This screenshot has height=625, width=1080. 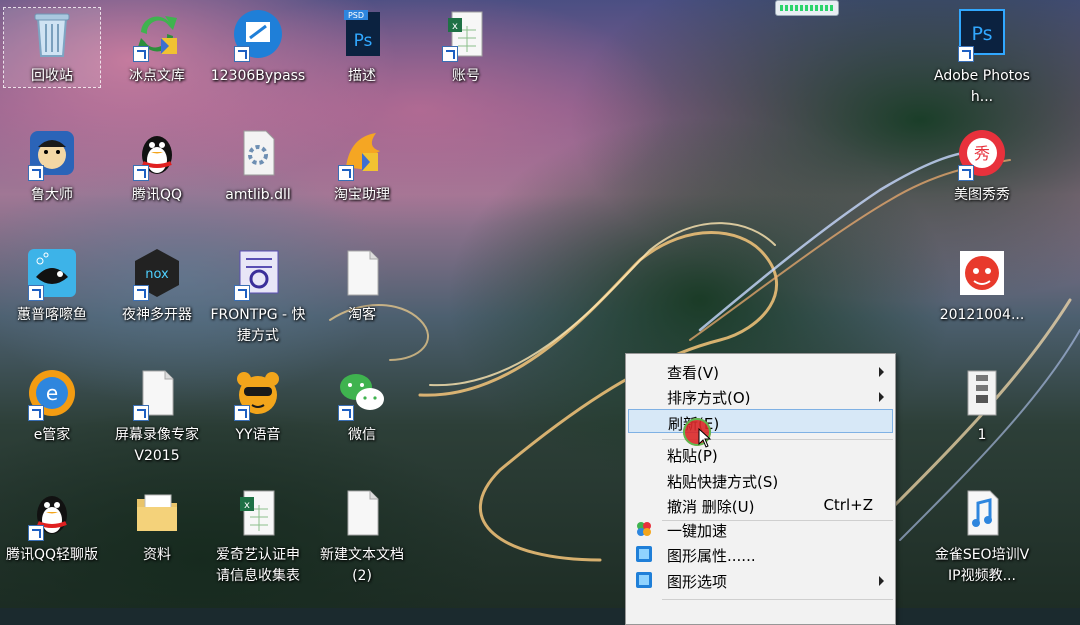 I want to click on audio-file-icon, so click(x=983, y=513).